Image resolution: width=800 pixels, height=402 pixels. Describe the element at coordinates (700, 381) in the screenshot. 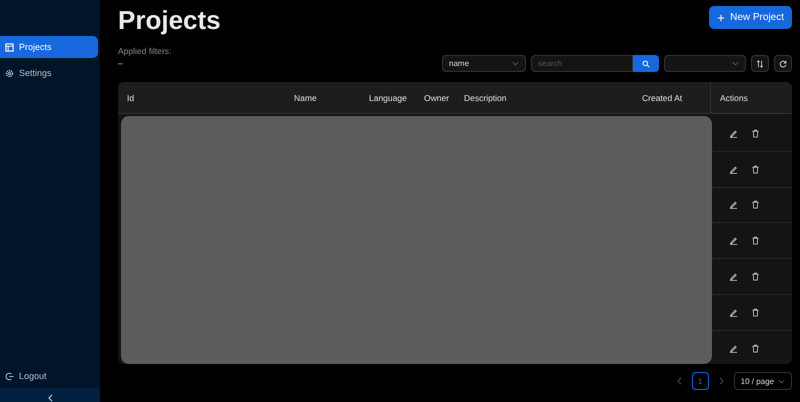

I see `page-button: 1` at that location.